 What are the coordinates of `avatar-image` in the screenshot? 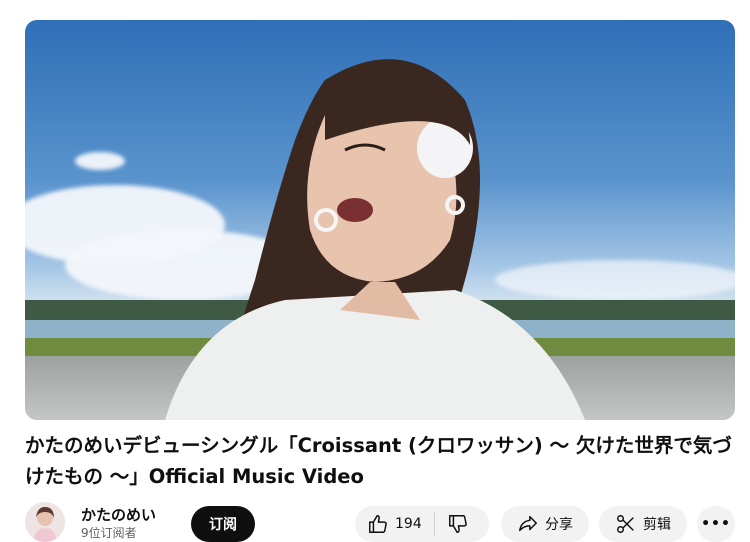 It's located at (45, 522).